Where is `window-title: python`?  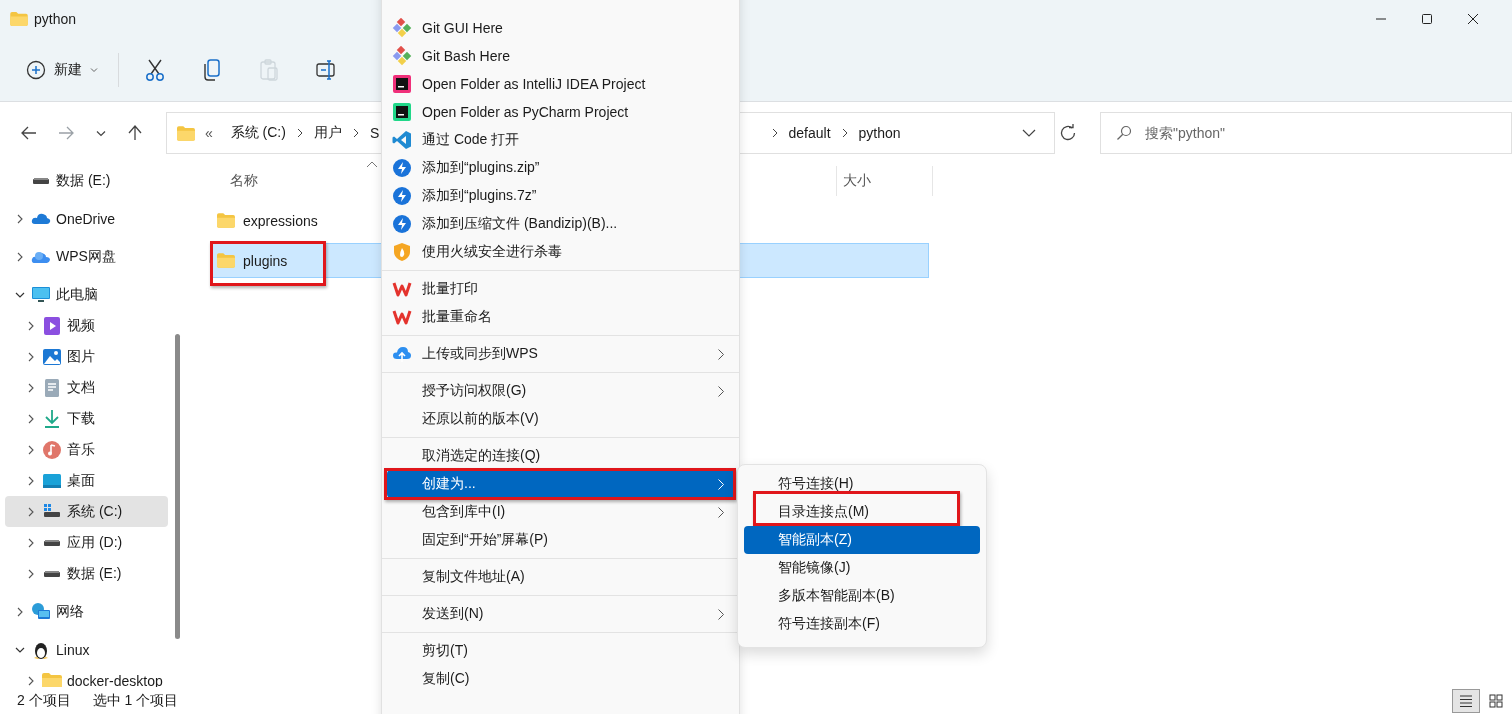
window-title: python is located at coordinates (55, 19).